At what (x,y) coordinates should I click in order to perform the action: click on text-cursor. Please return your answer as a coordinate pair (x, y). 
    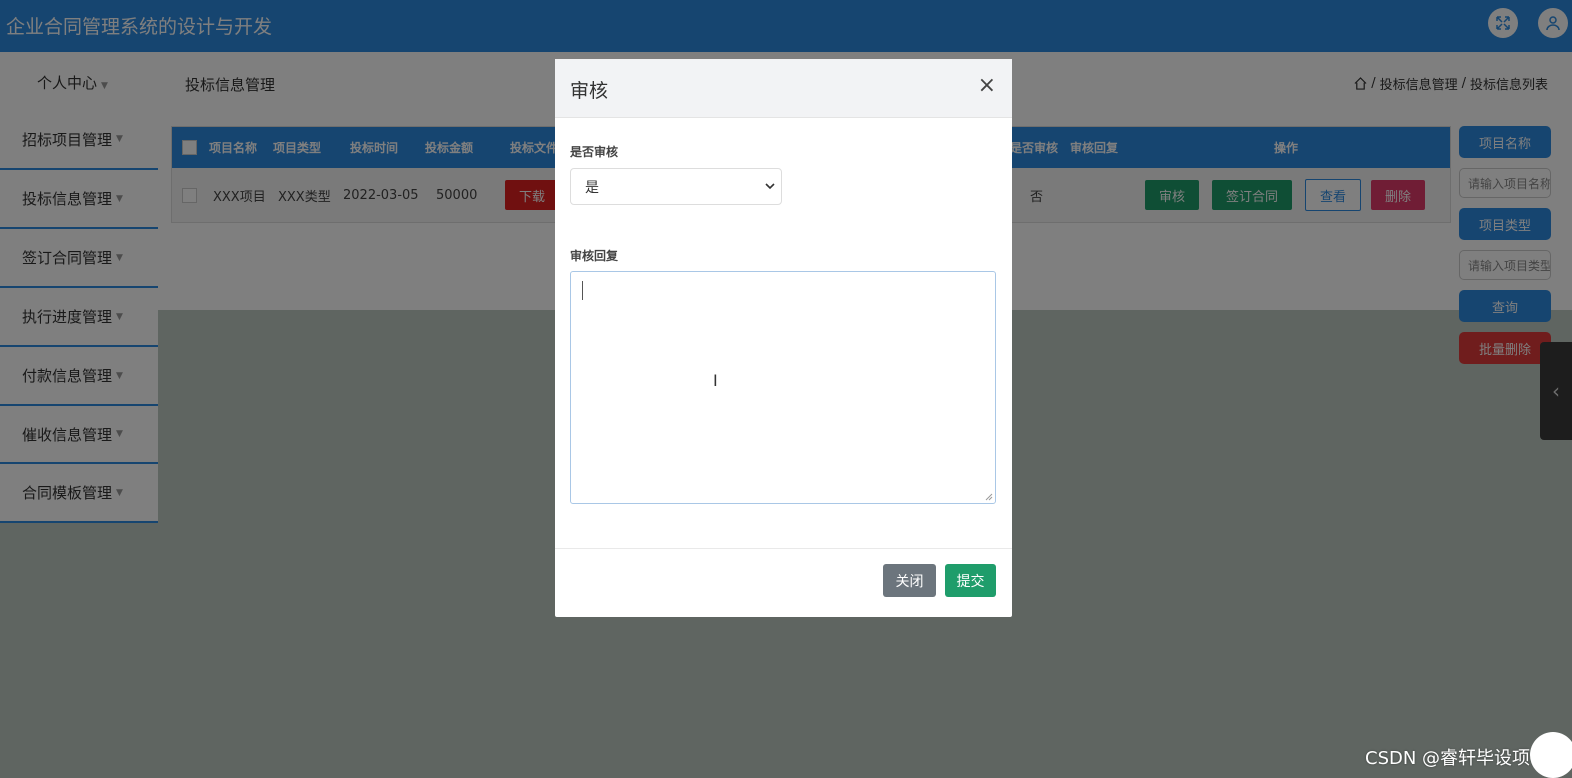
    Looking at the image, I should click on (582, 290).